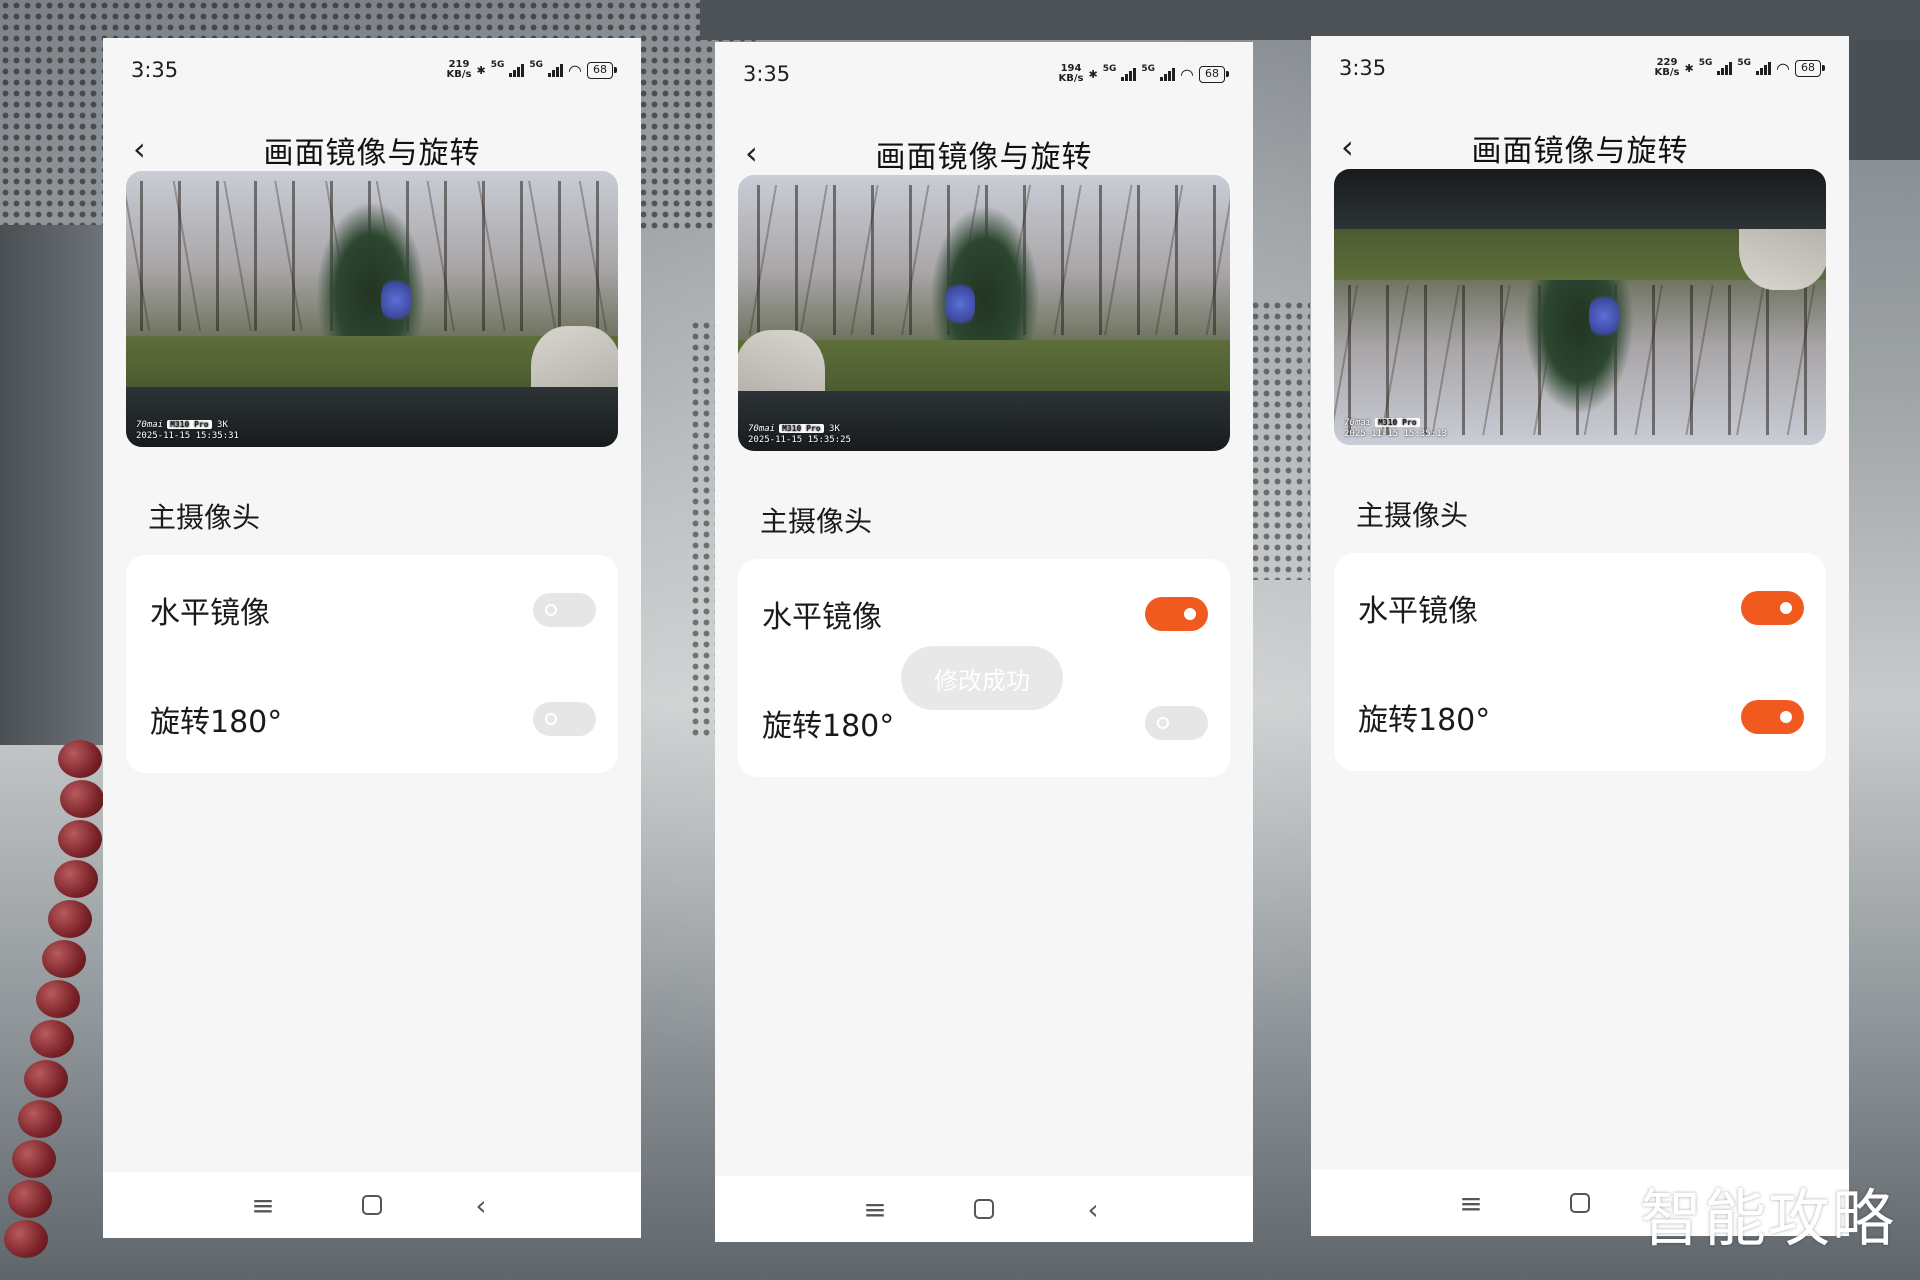 The width and height of the screenshot is (1920, 1280). What do you see at coordinates (459, 69) in the screenshot?
I see `network-speed: 219 KB/s` at bounding box center [459, 69].